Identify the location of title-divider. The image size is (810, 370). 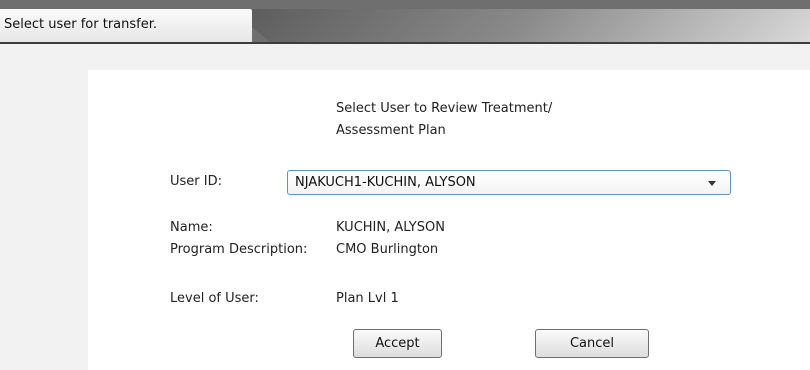
(405, 43).